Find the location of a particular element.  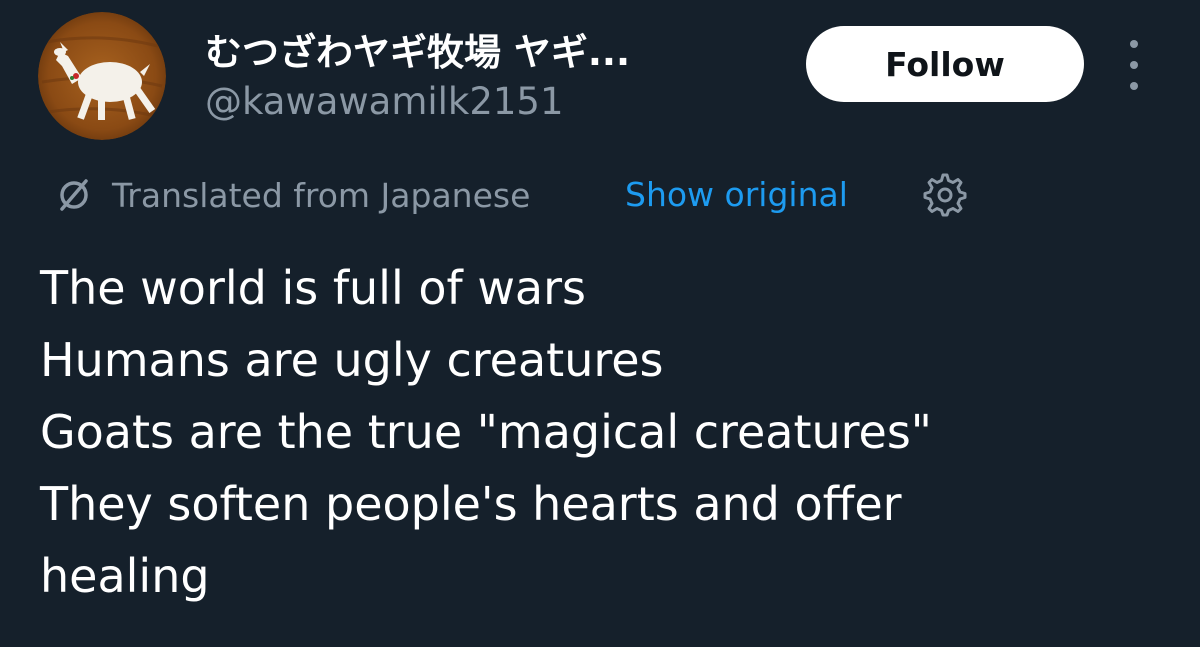

author-handle: @kawawamilk2151 is located at coordinates (384, 101).